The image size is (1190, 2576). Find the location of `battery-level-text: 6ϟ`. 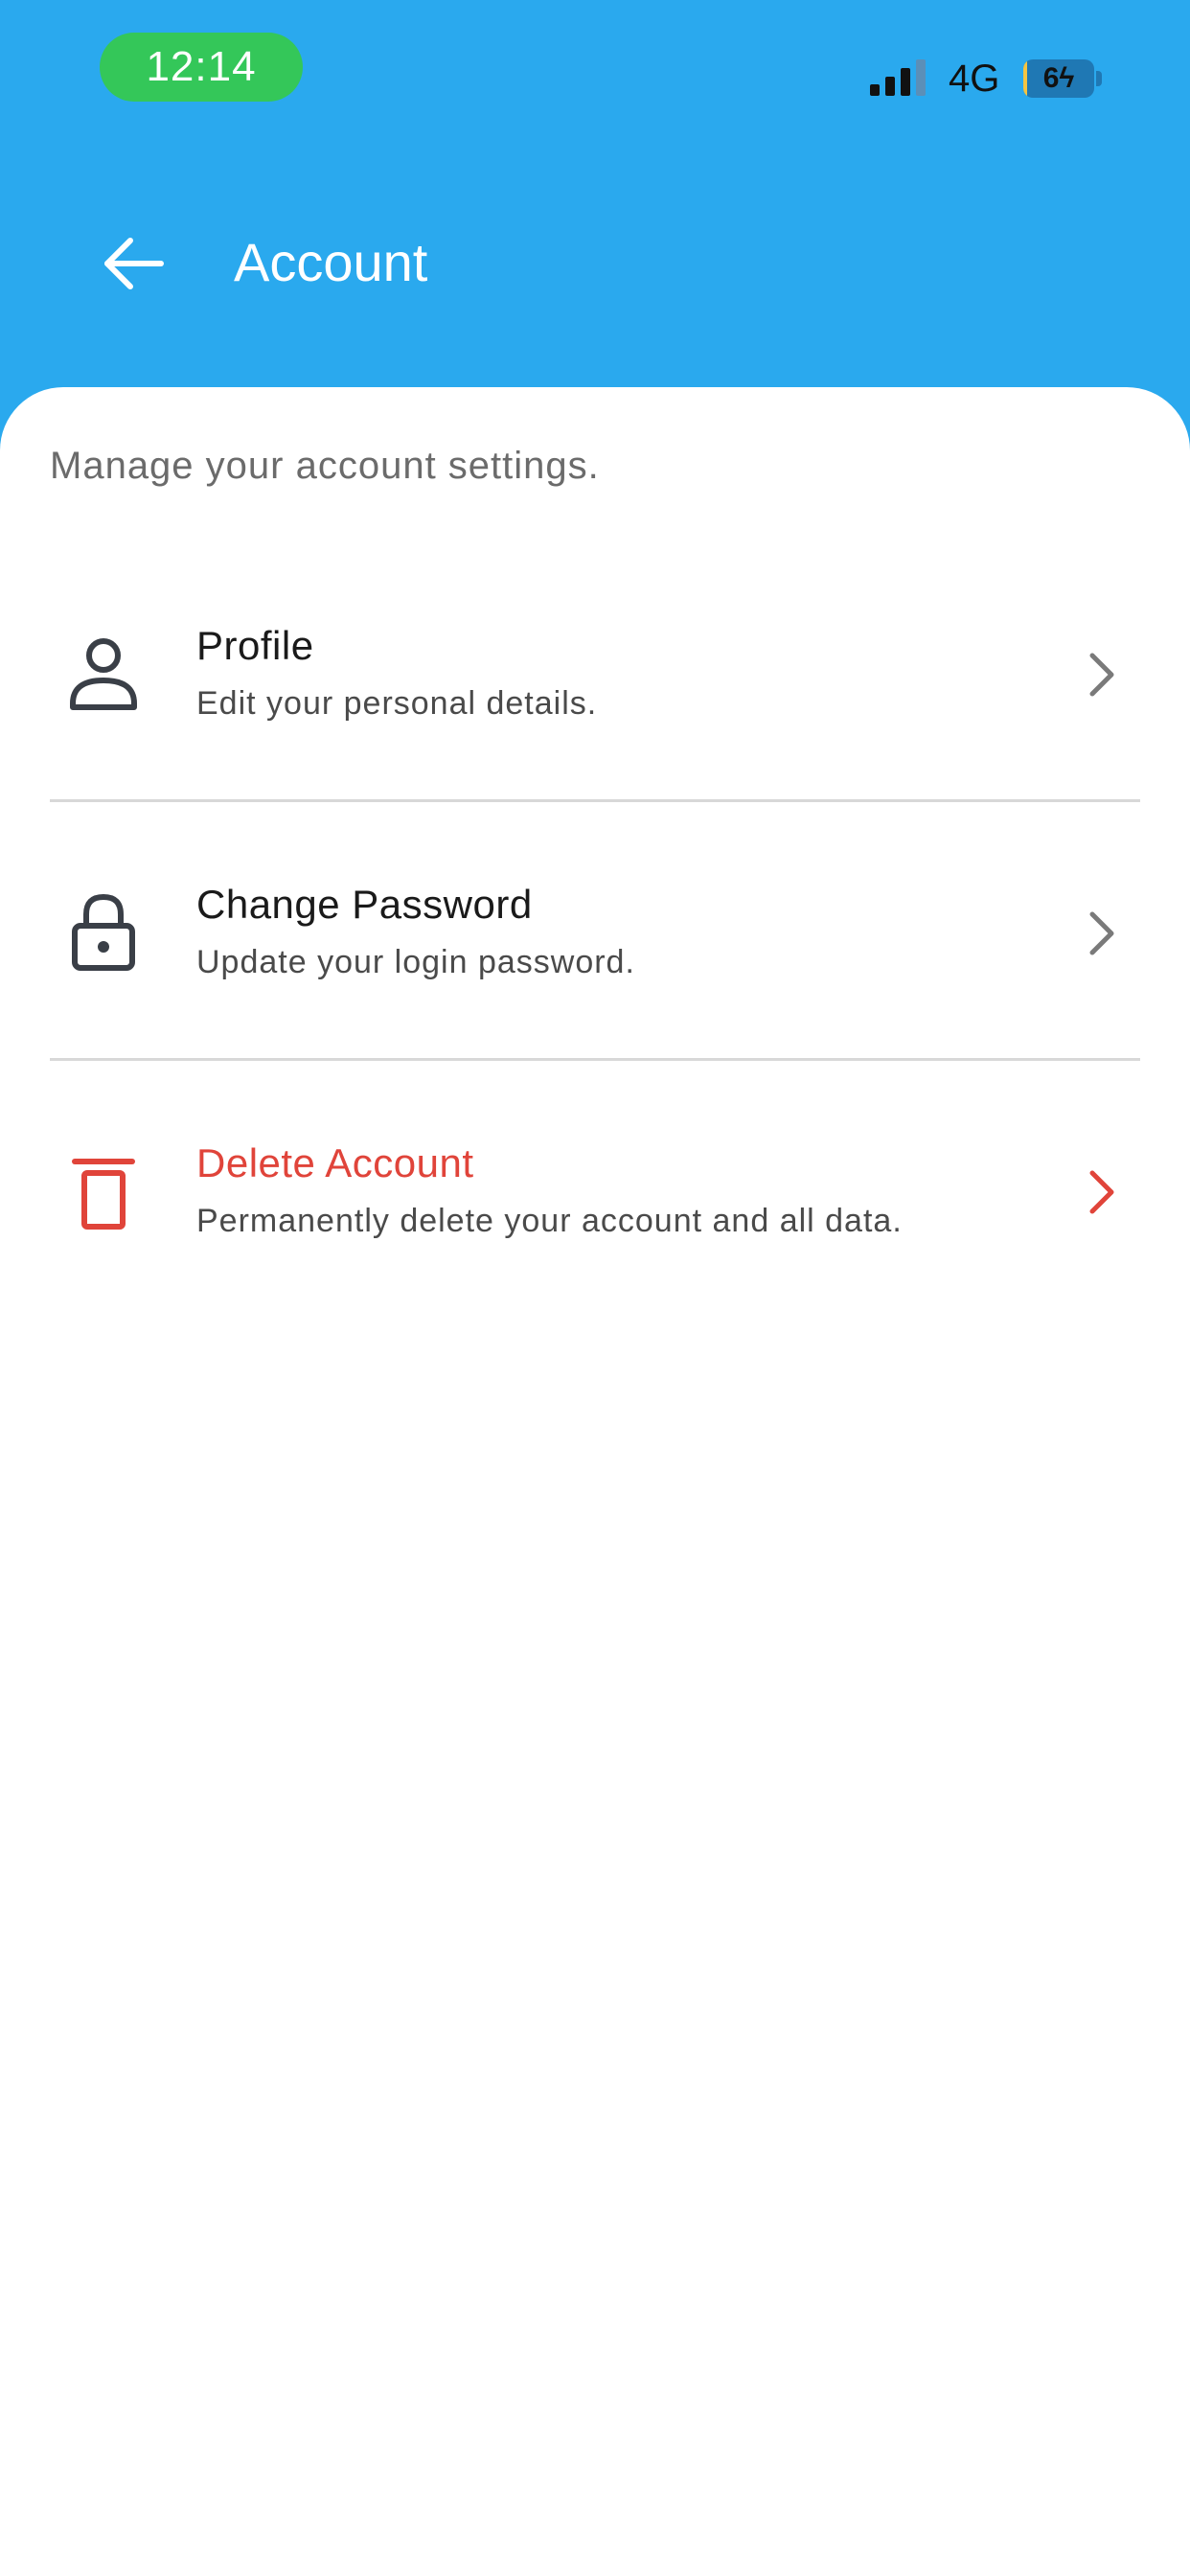

battery-level-text: 6ϟ is located at coordinates (1059, 78).